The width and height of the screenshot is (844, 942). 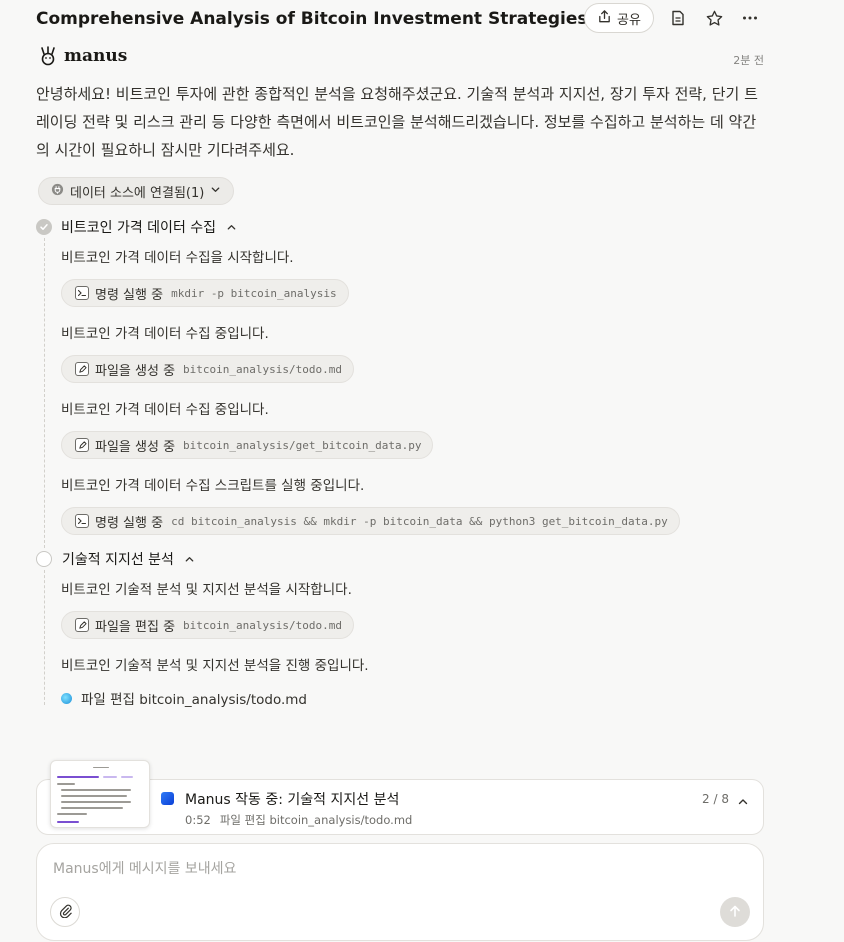 What do you see at coordinates (44, 227) in the screenshot?
I see `check-icon` at bounding box center [44, 227].